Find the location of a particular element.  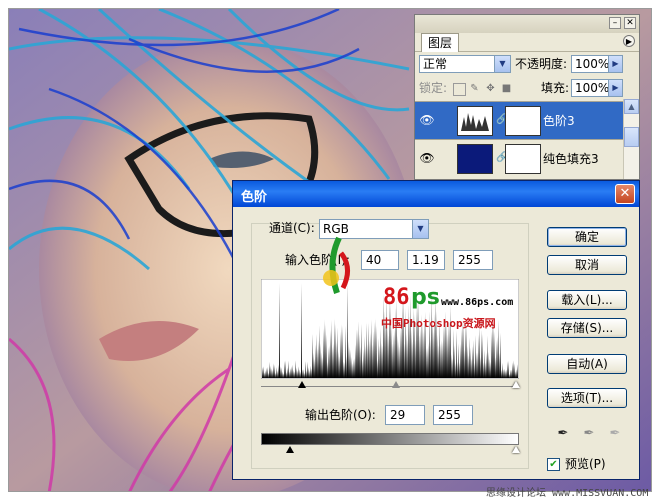

output-black-handle is located at coordinates (290, 449).